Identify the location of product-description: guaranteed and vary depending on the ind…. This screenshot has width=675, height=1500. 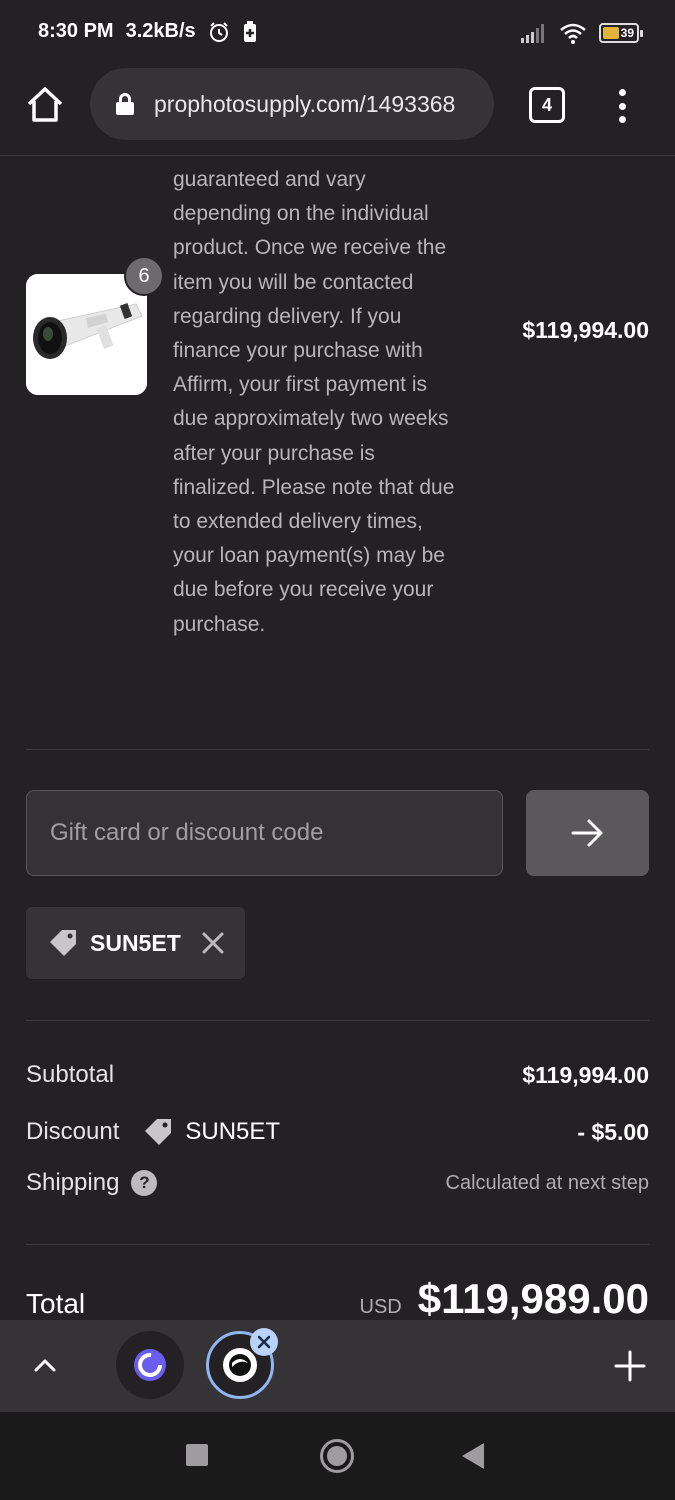
(314, 402).